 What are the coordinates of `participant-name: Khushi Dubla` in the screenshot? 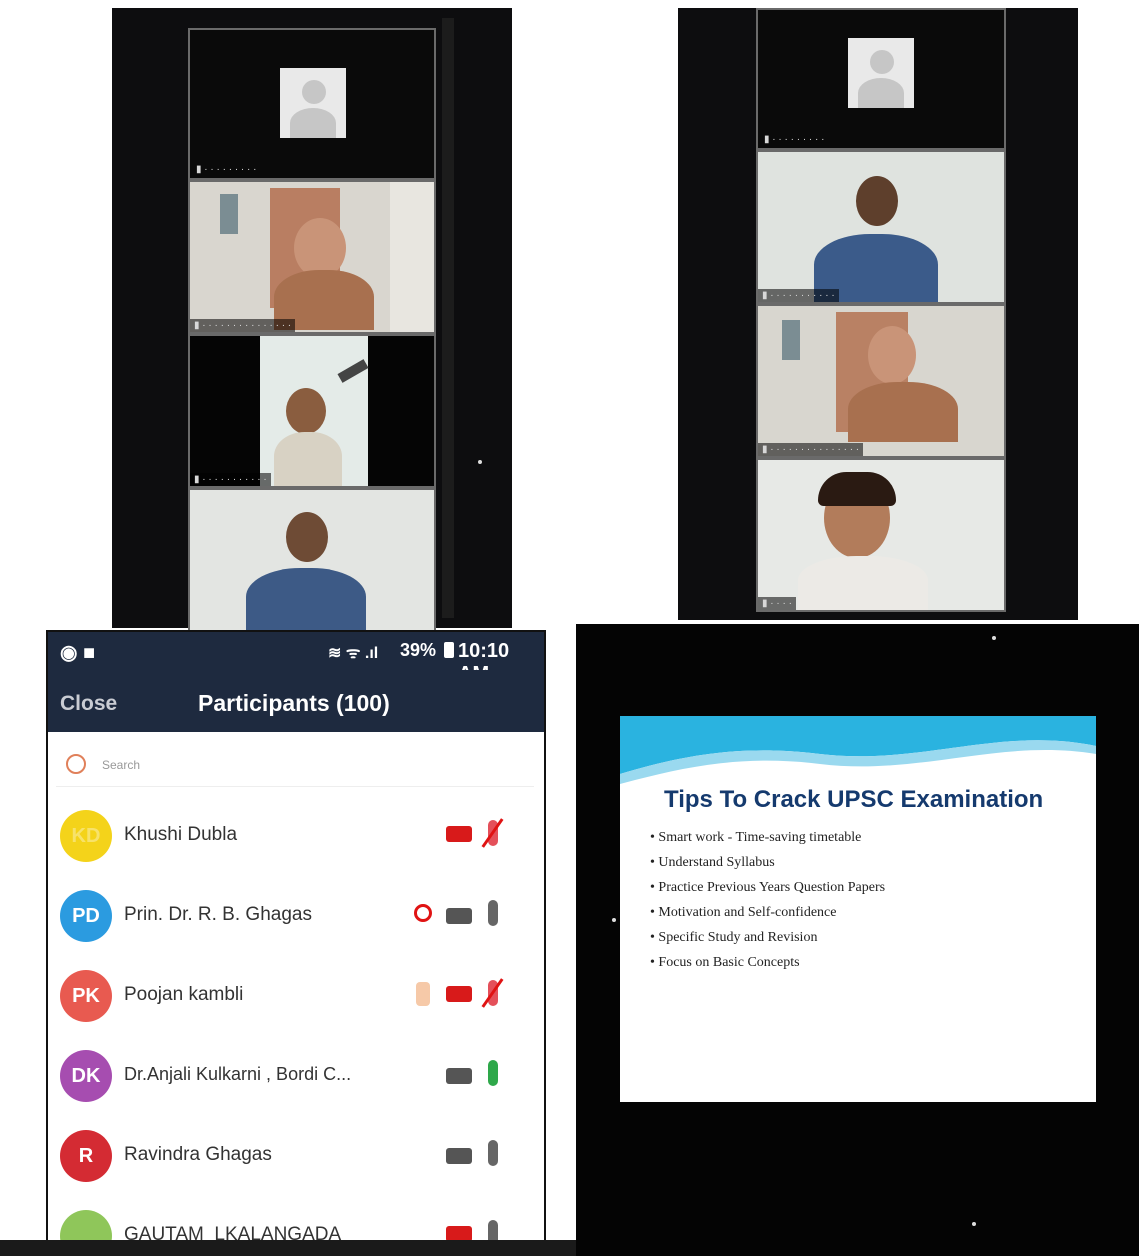 It's located at (181, 834).